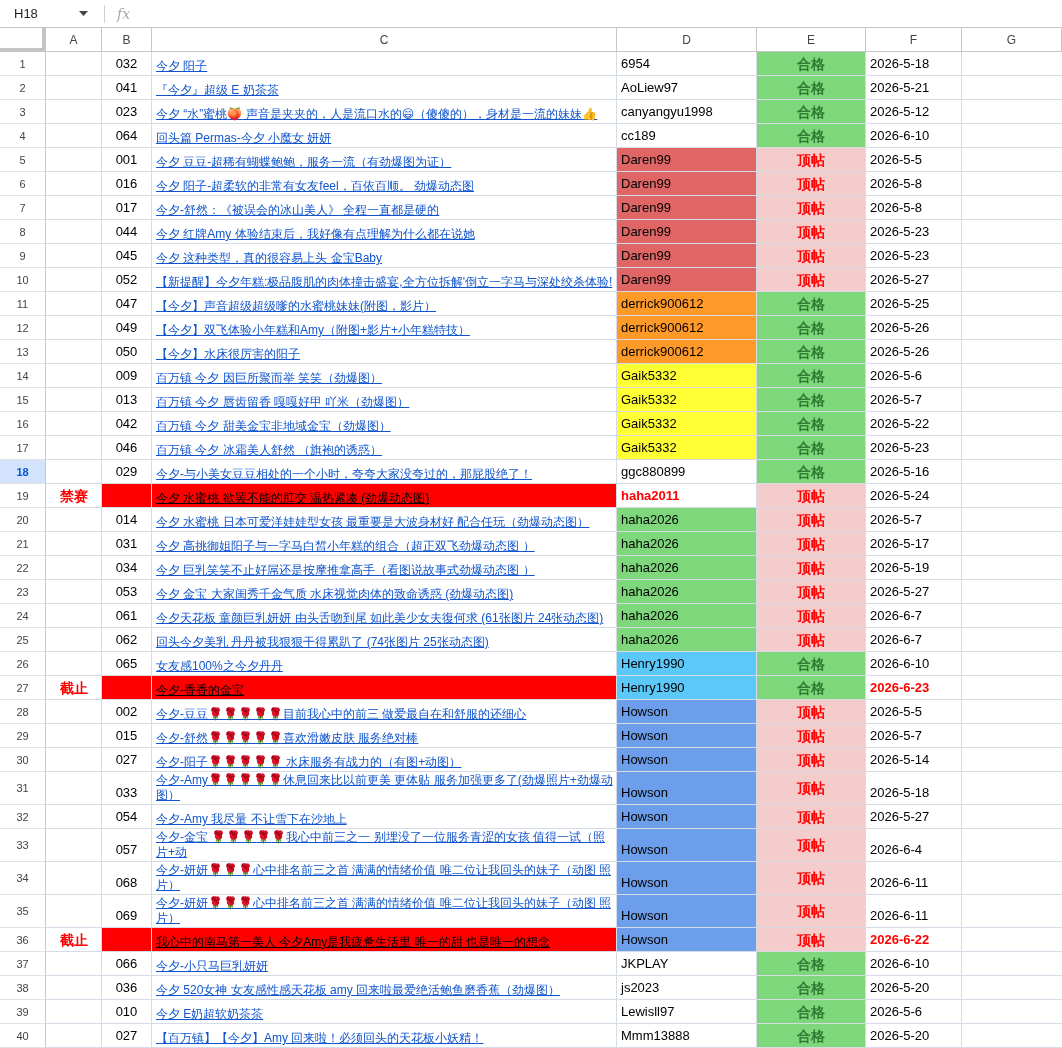 The height and width of the screenshot is (1048, 1062). What do you see at coordinates (309, 762) in the screenshot?
I see `post-link: 今夕-阳子🌹🌹🌹🌹🌹 水床服务有战力的（有图+动图）` at bounding box center [309, 762].